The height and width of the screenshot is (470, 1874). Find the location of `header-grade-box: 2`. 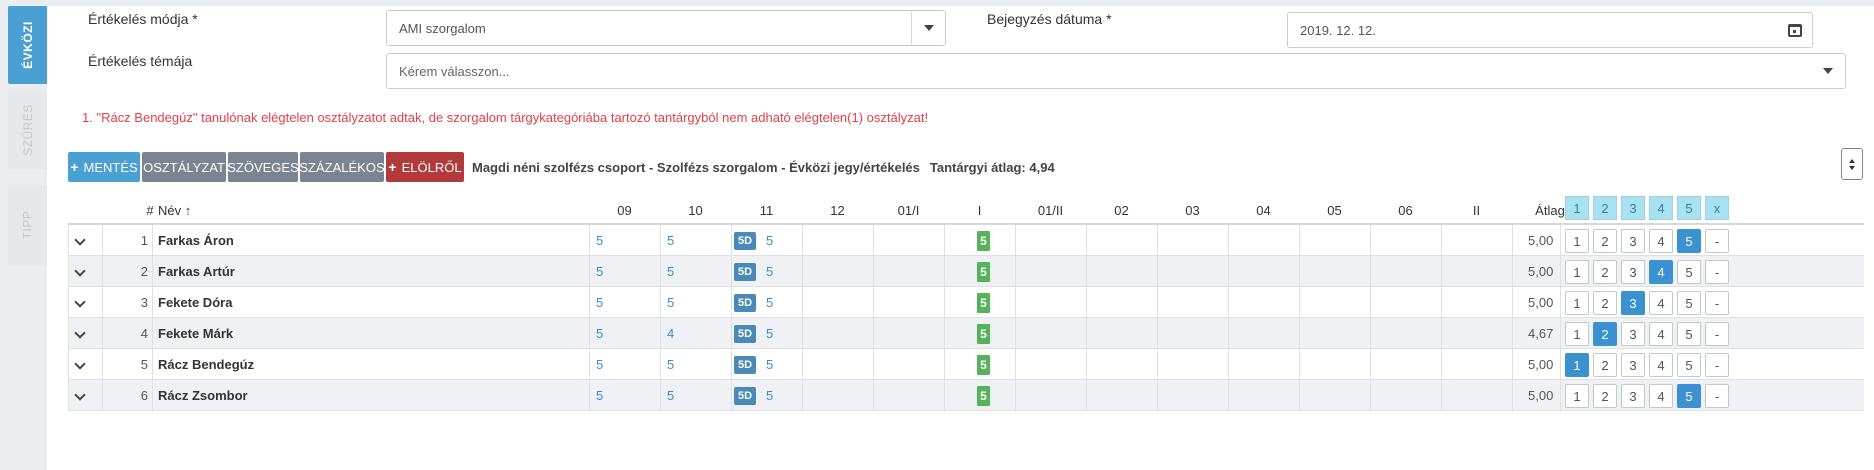

header-grade-box: 2 is located at coordinates (1605, 208).